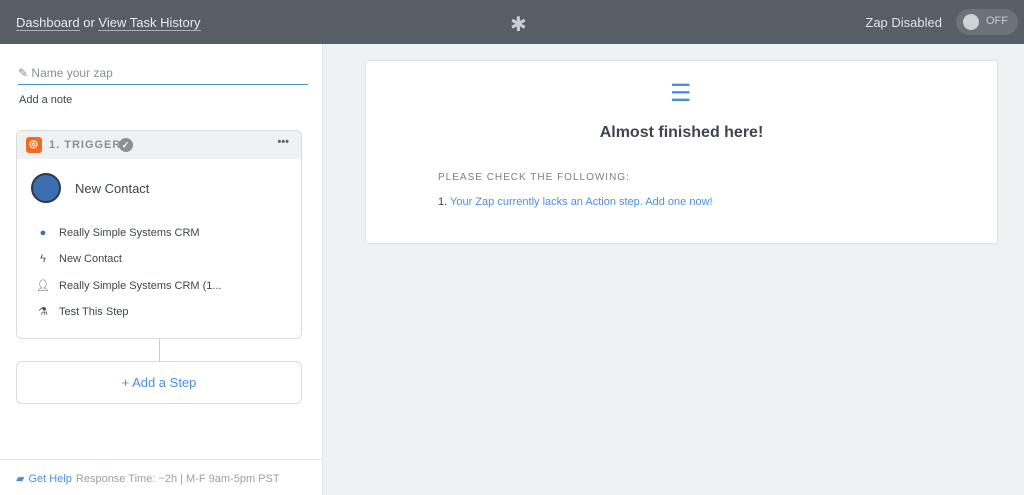 Image resolution: width=1024 pixels, height=495 pixels. Describe the element at coordinates (45, 100) in the screenshot. I see `add-note-link: Add a note` at that location.